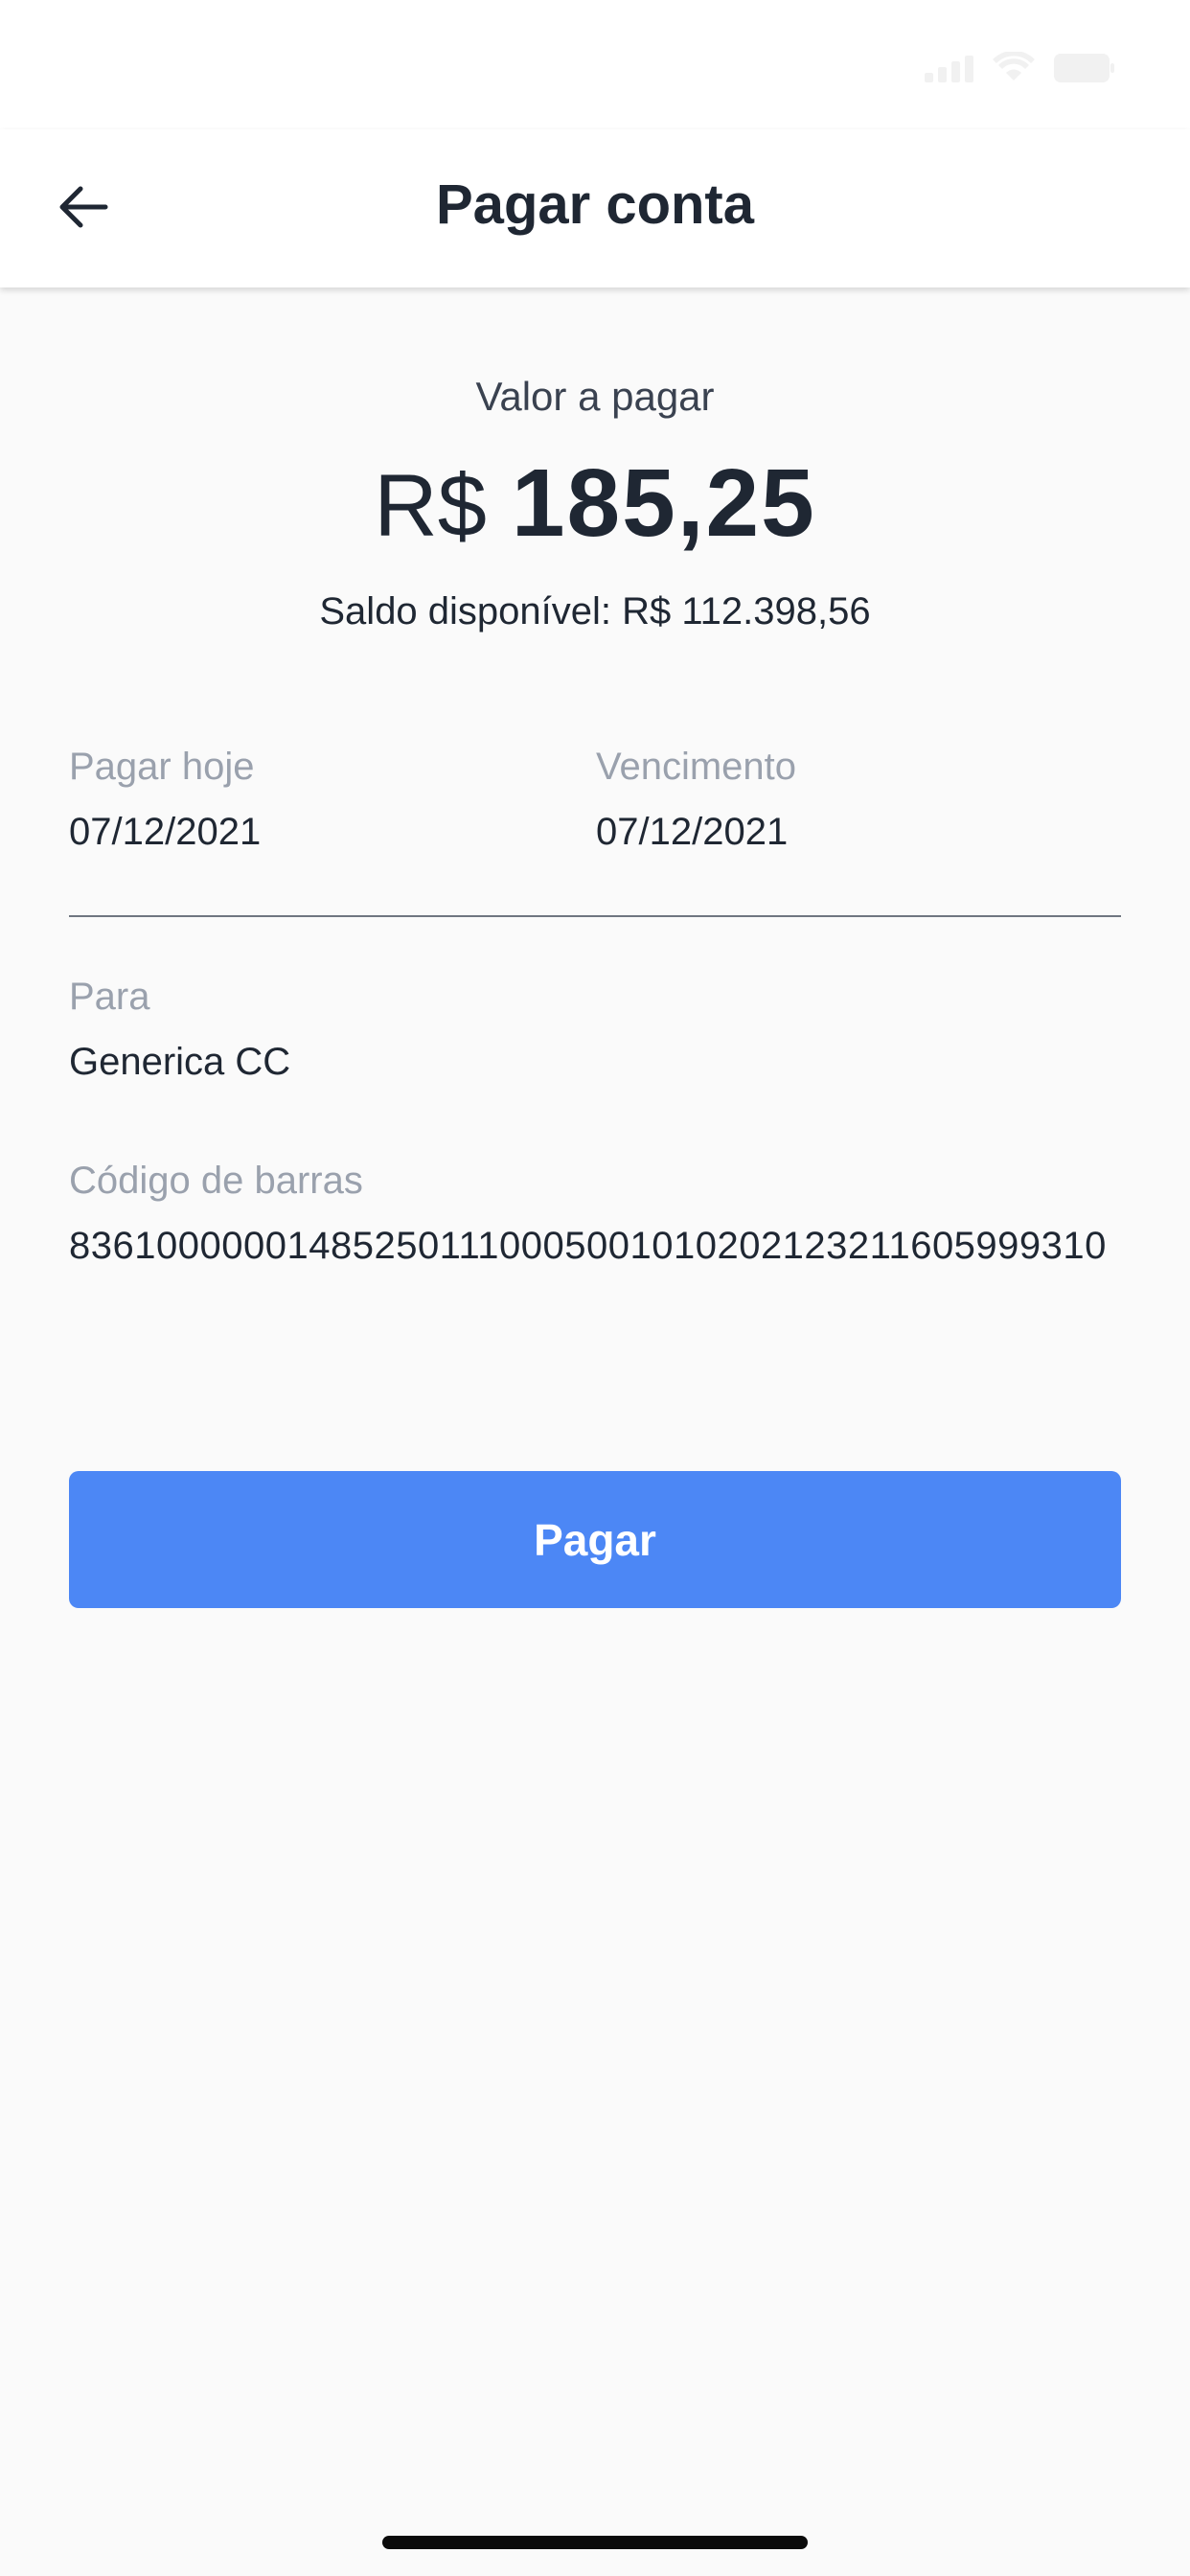  What do you see at coordinates (697, 767) in the screenshot?
I see `due-date-label: Vencimento` at bounding box center [697, 767].